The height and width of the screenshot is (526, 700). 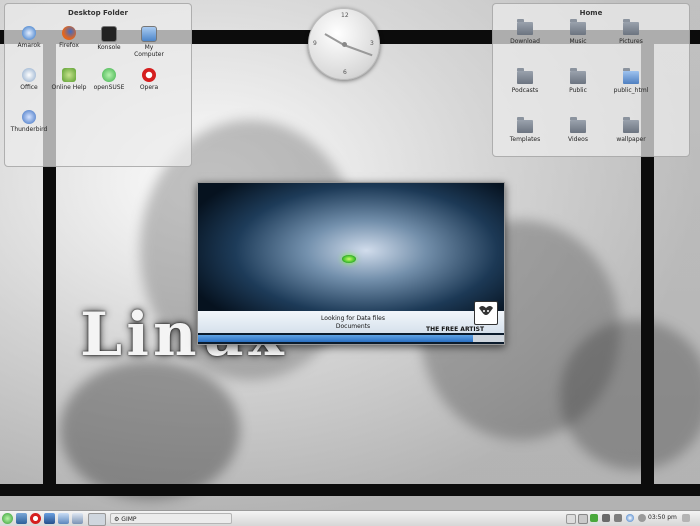 I want to click on thunderbird-icon, so click(x=29, y=117).